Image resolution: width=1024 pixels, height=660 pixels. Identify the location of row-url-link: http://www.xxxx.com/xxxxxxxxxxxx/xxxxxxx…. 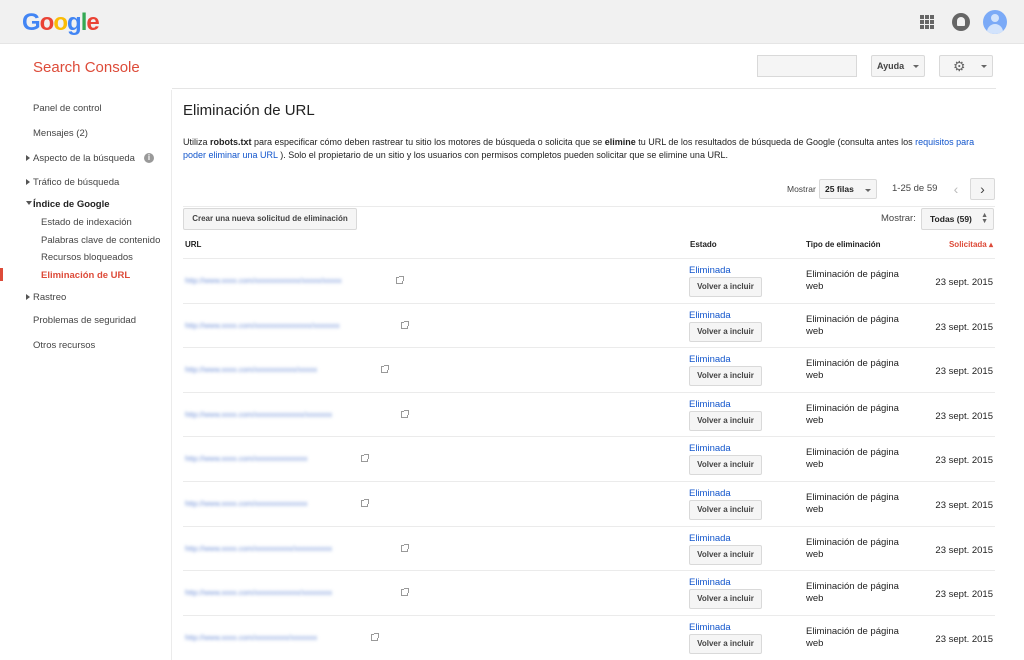
(290, 592).